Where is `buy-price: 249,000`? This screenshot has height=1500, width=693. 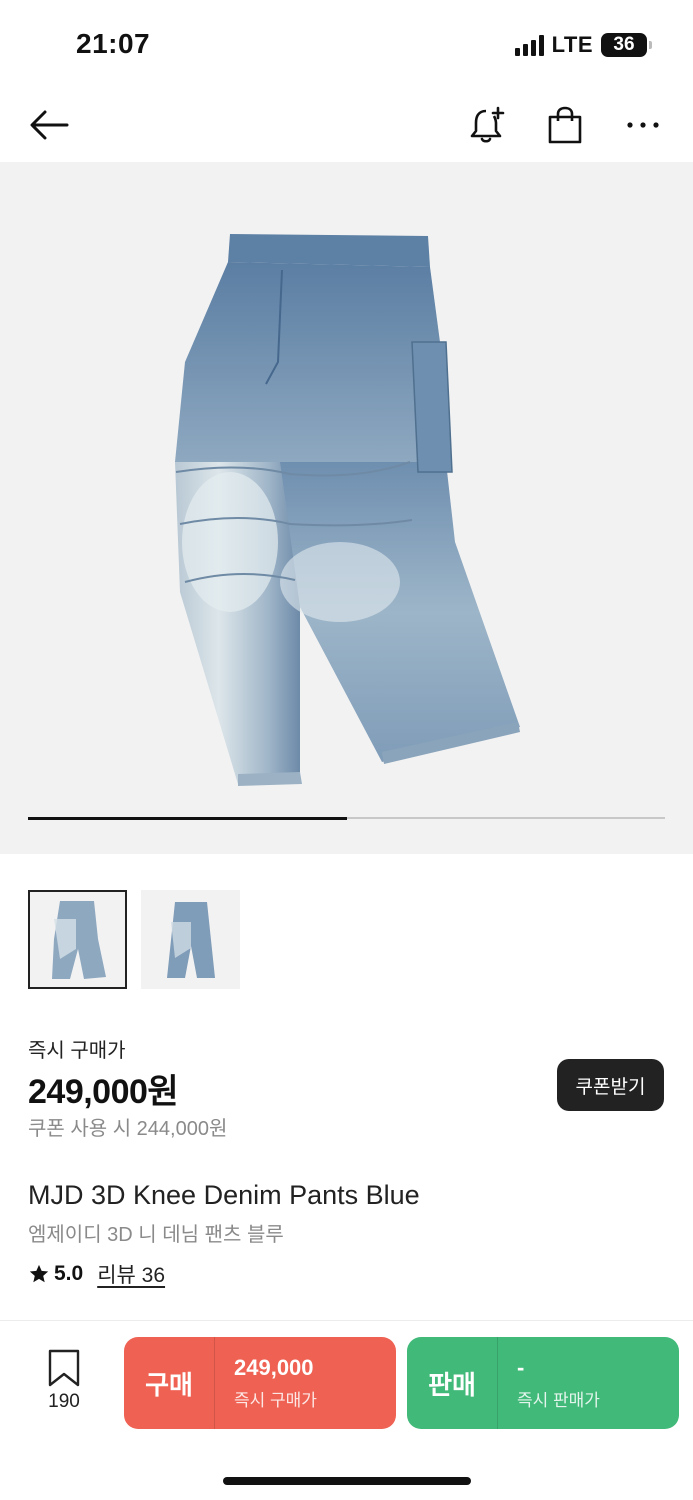 buy-price: 249,000 is located at coordinates (274, 1367).